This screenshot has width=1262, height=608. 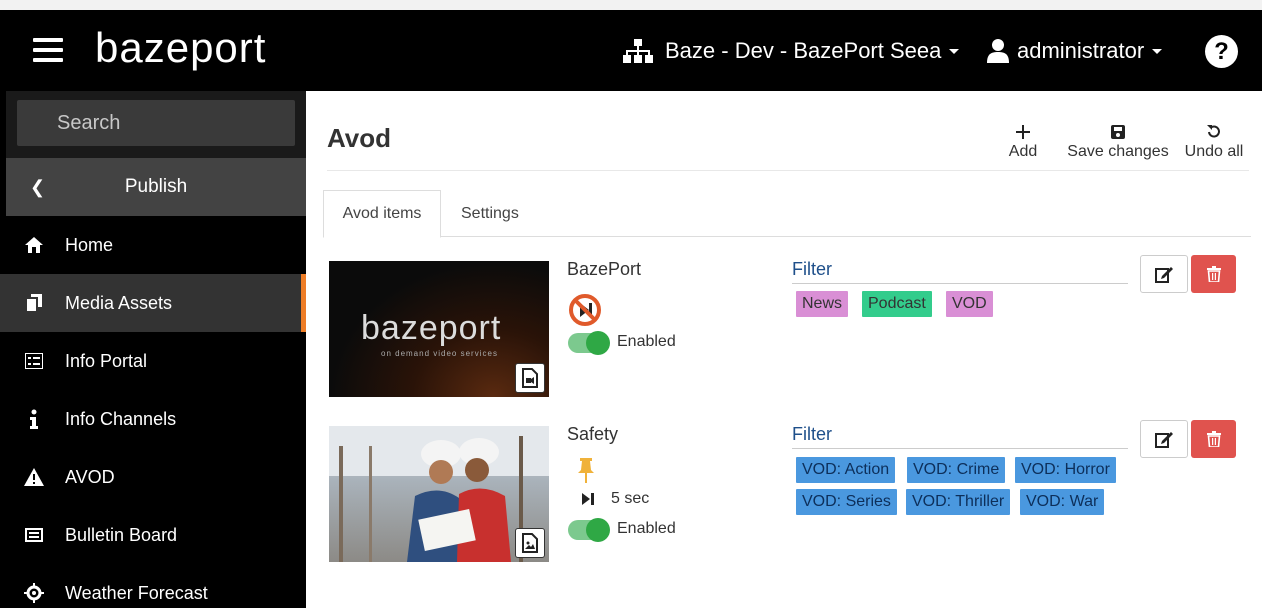 What do you see at coordinates (1221, 51) in the screenshot?
I see `help-icon: ?` at bounding box center [1221, 51].